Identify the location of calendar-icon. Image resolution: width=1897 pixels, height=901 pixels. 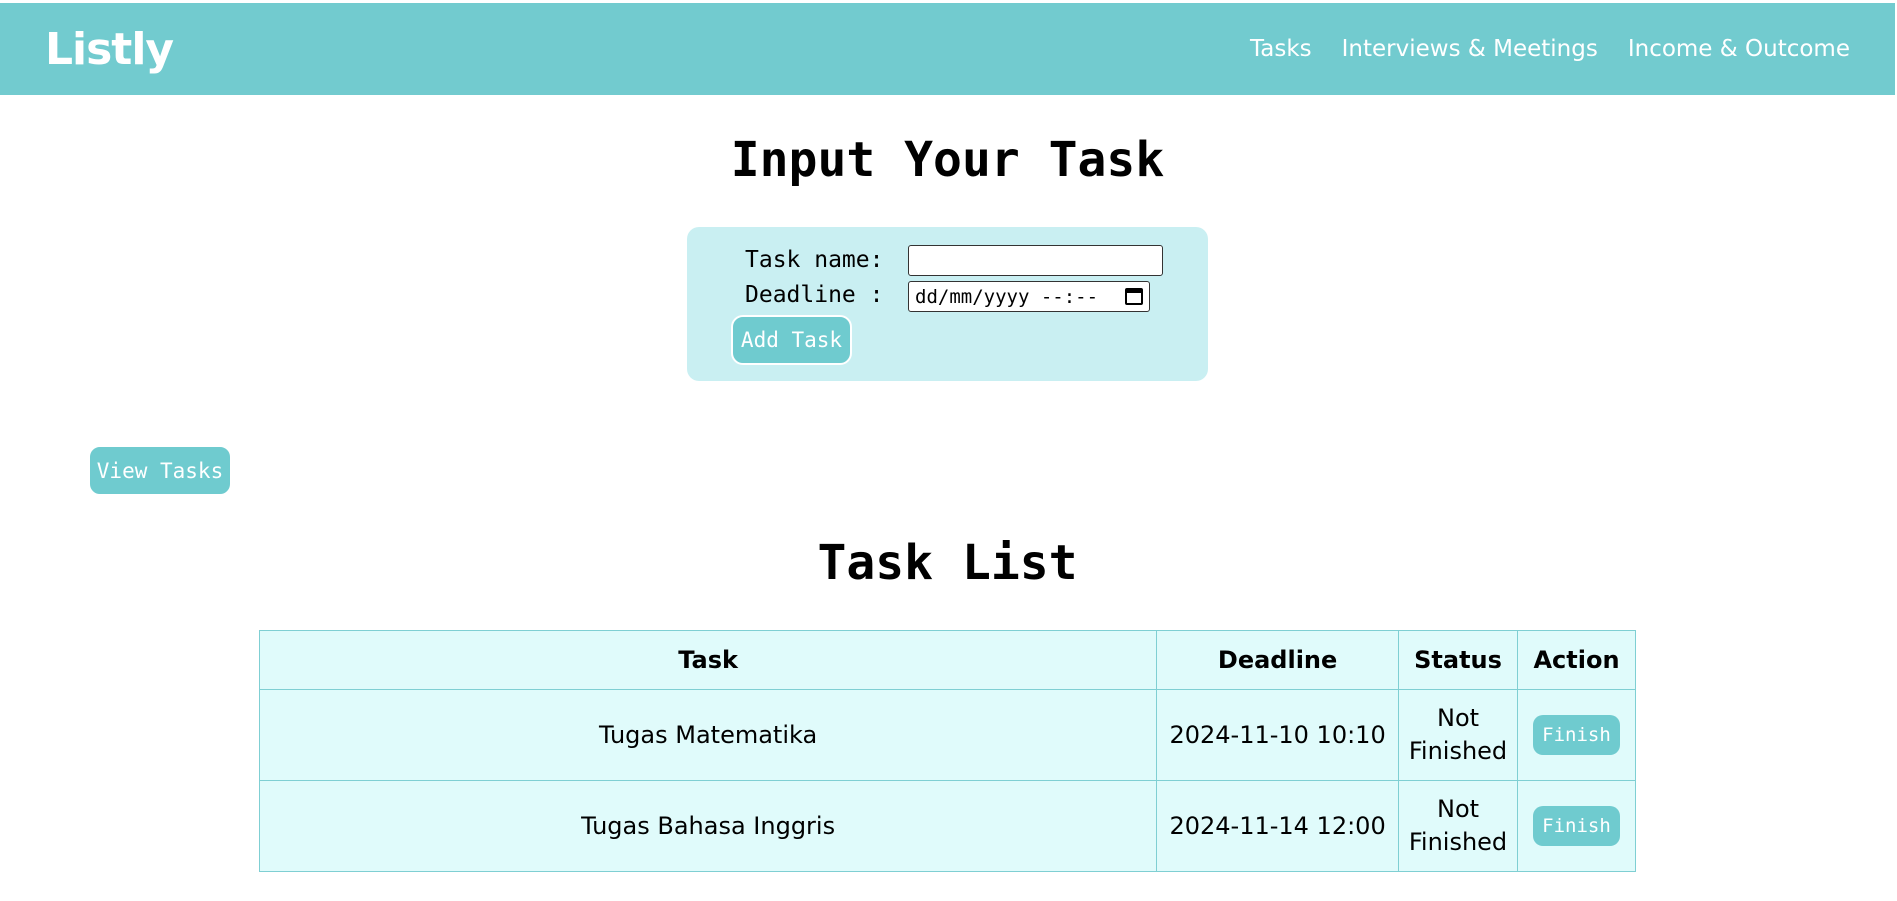
(1134, 296).